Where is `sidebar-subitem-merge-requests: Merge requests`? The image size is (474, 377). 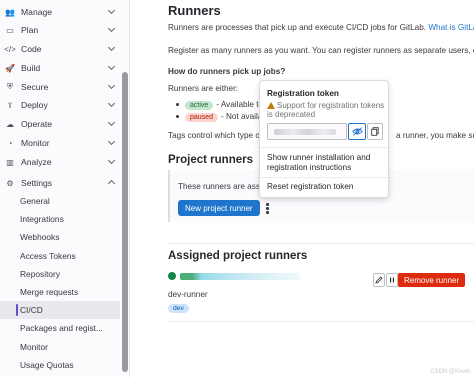
sidebar-subitem-merge-requests: Merge requests is located at coordinates (60, 292).